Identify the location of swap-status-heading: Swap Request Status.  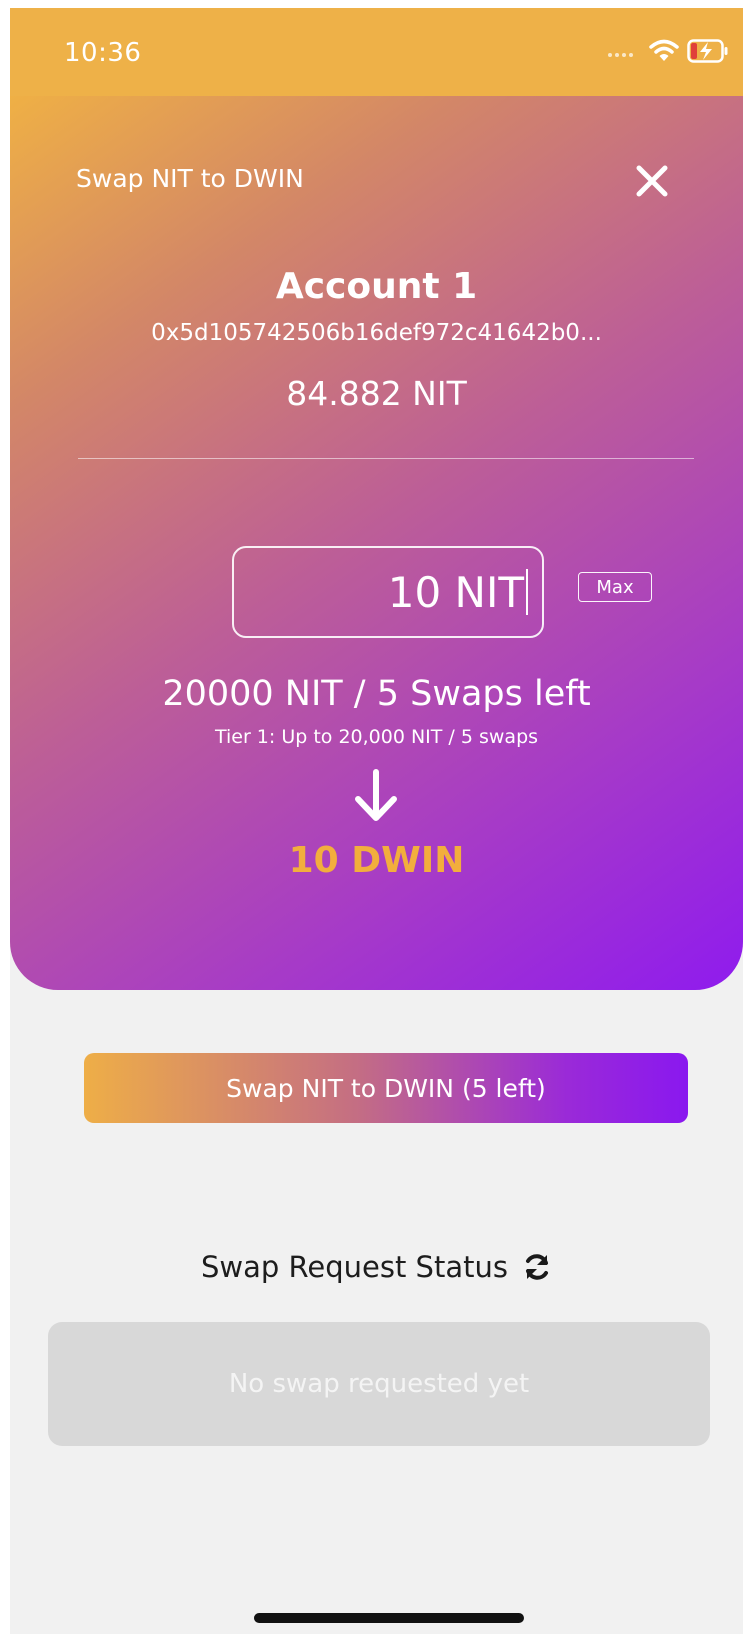
(376, 1267).